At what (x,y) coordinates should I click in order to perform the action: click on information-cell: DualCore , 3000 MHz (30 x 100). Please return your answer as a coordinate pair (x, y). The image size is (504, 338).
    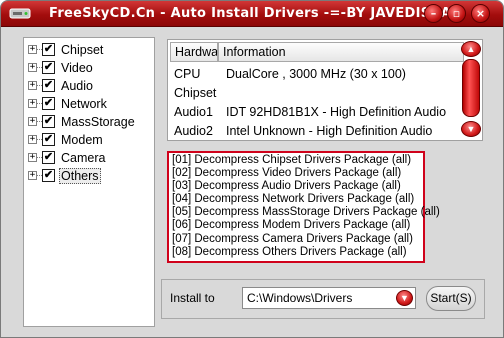
    Looking at the image, I should click on (316, 74).